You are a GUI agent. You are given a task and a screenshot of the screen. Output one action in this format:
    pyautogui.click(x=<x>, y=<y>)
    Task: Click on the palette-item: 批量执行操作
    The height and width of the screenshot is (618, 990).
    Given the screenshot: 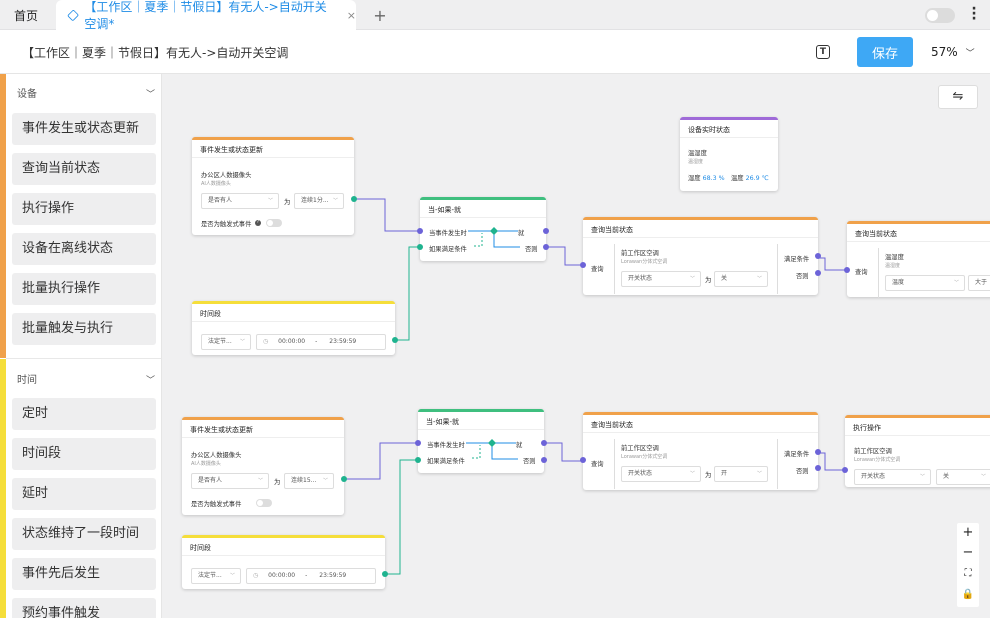 What is the action you would take?
    pyautogui.click(x=84, y=289)
    